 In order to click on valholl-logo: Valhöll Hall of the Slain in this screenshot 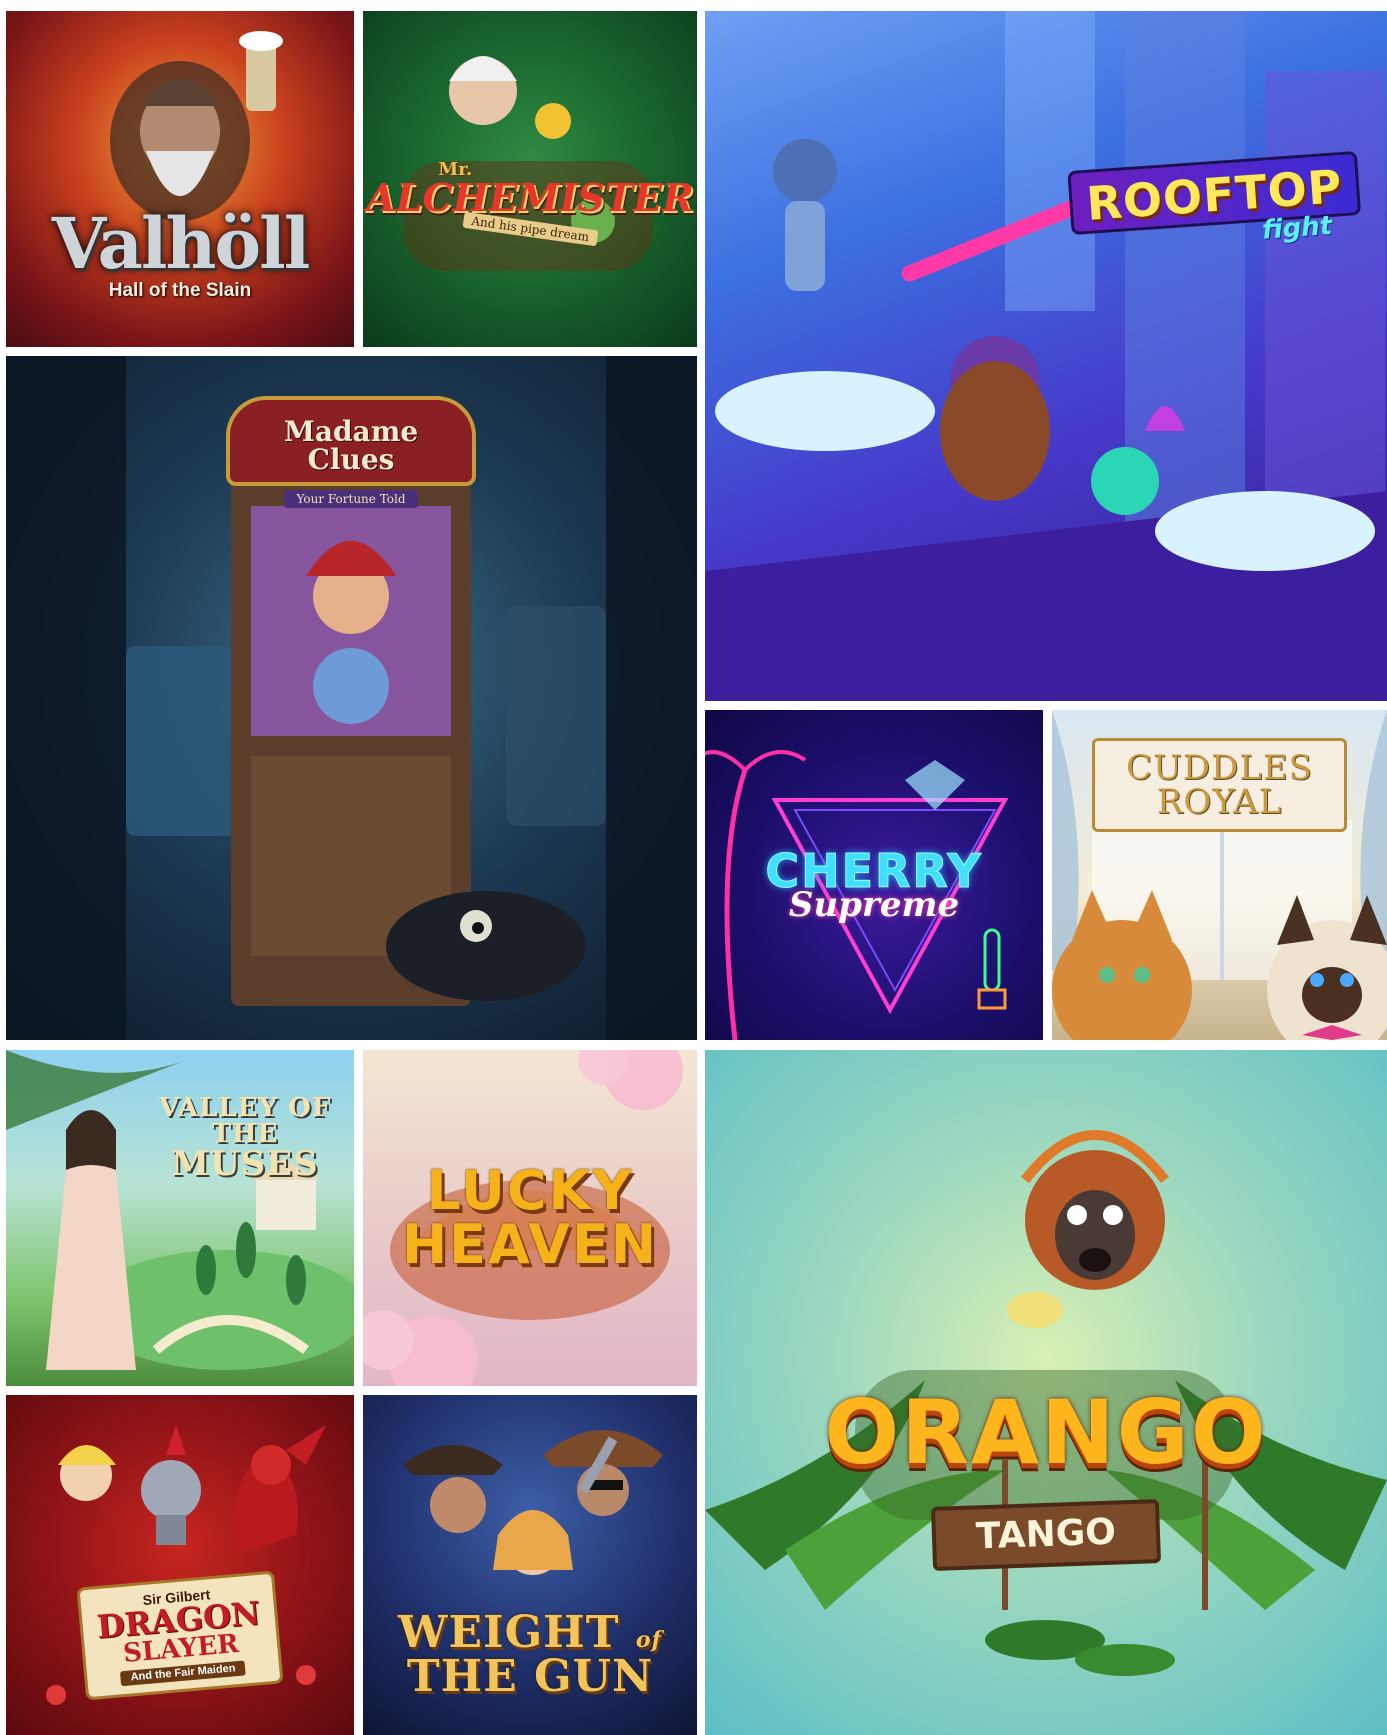, I will do `click(181, 250)`.